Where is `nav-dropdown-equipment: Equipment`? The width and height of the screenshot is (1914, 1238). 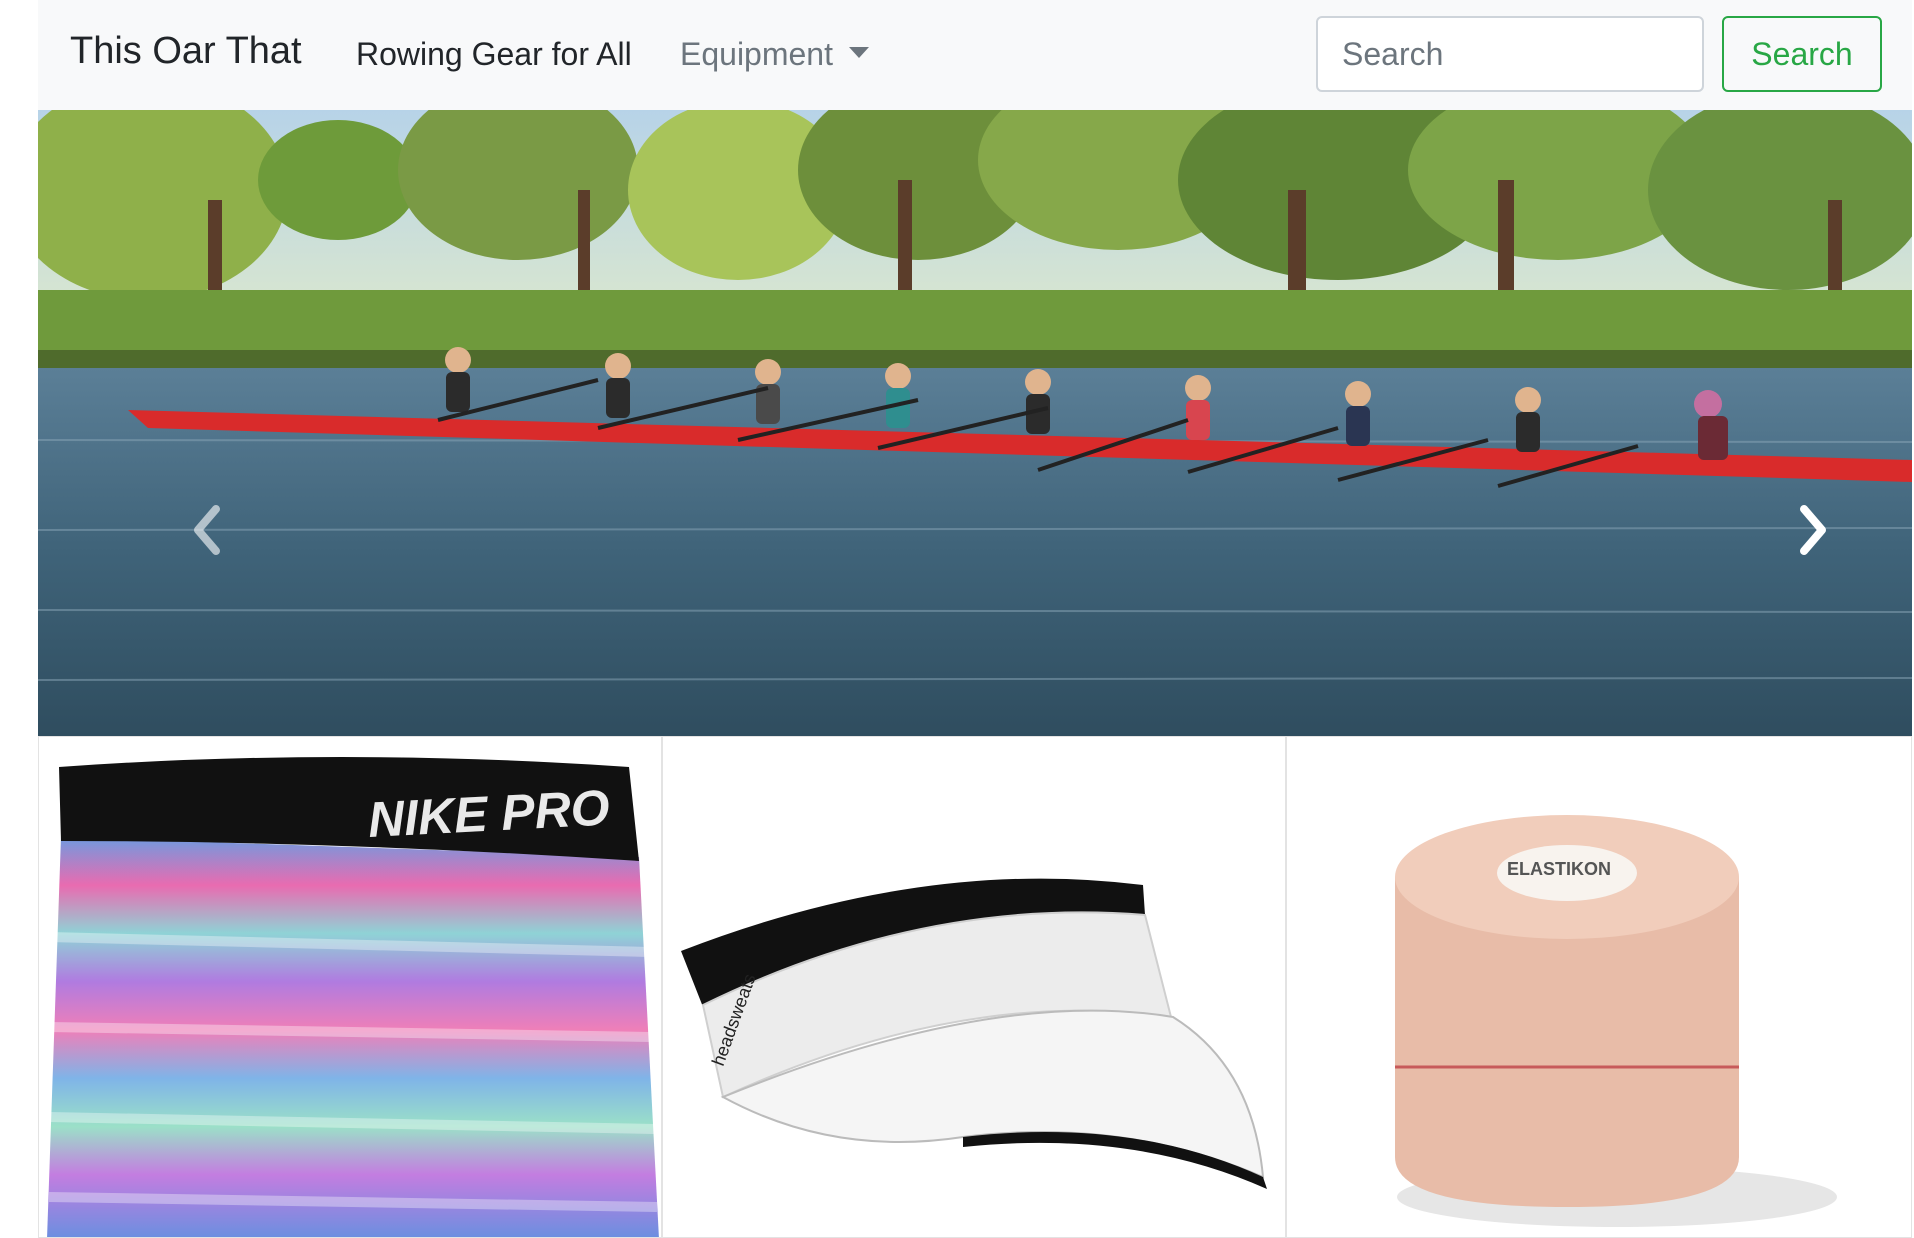
nav-dropdown-equipment: Equipment is located at coordinates (774, 54).